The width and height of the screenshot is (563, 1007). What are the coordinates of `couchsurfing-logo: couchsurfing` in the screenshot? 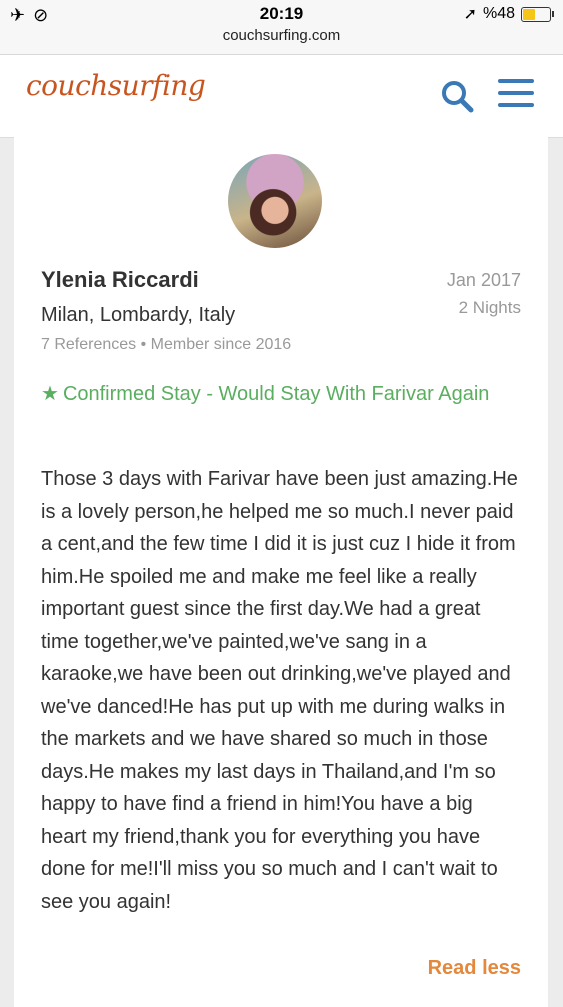 It's located at (116, 85).